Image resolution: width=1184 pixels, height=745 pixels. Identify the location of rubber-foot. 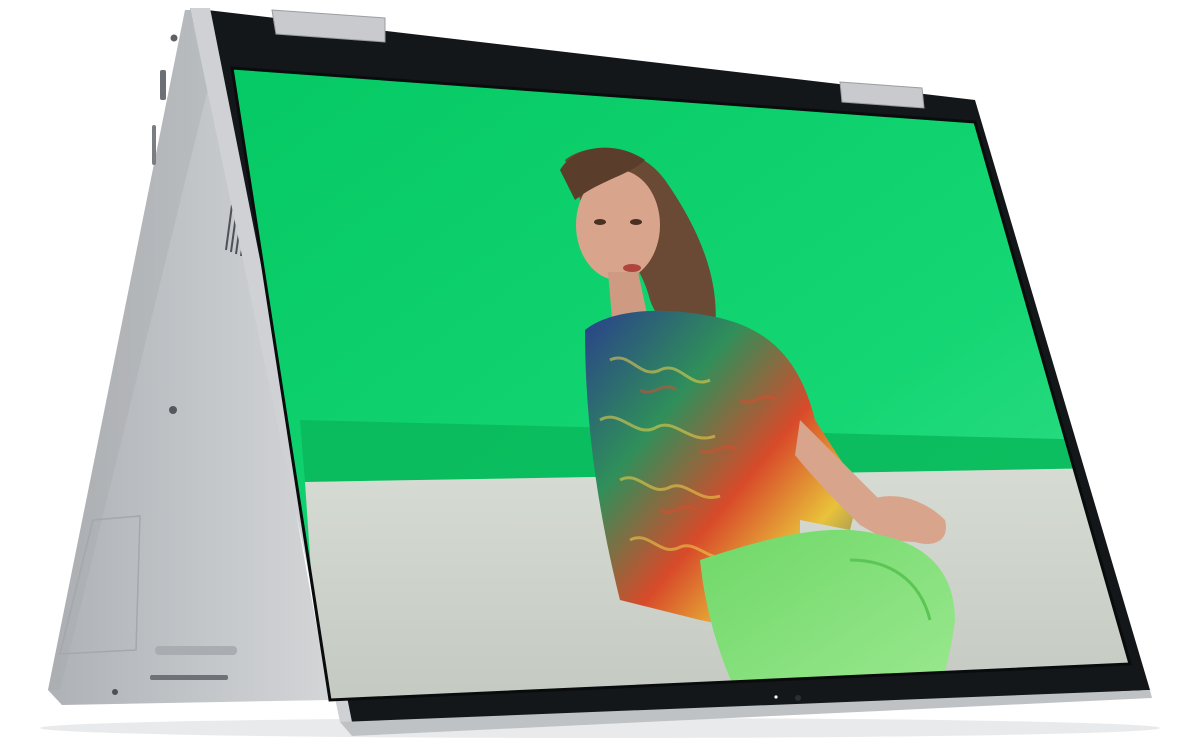
(196, 650).